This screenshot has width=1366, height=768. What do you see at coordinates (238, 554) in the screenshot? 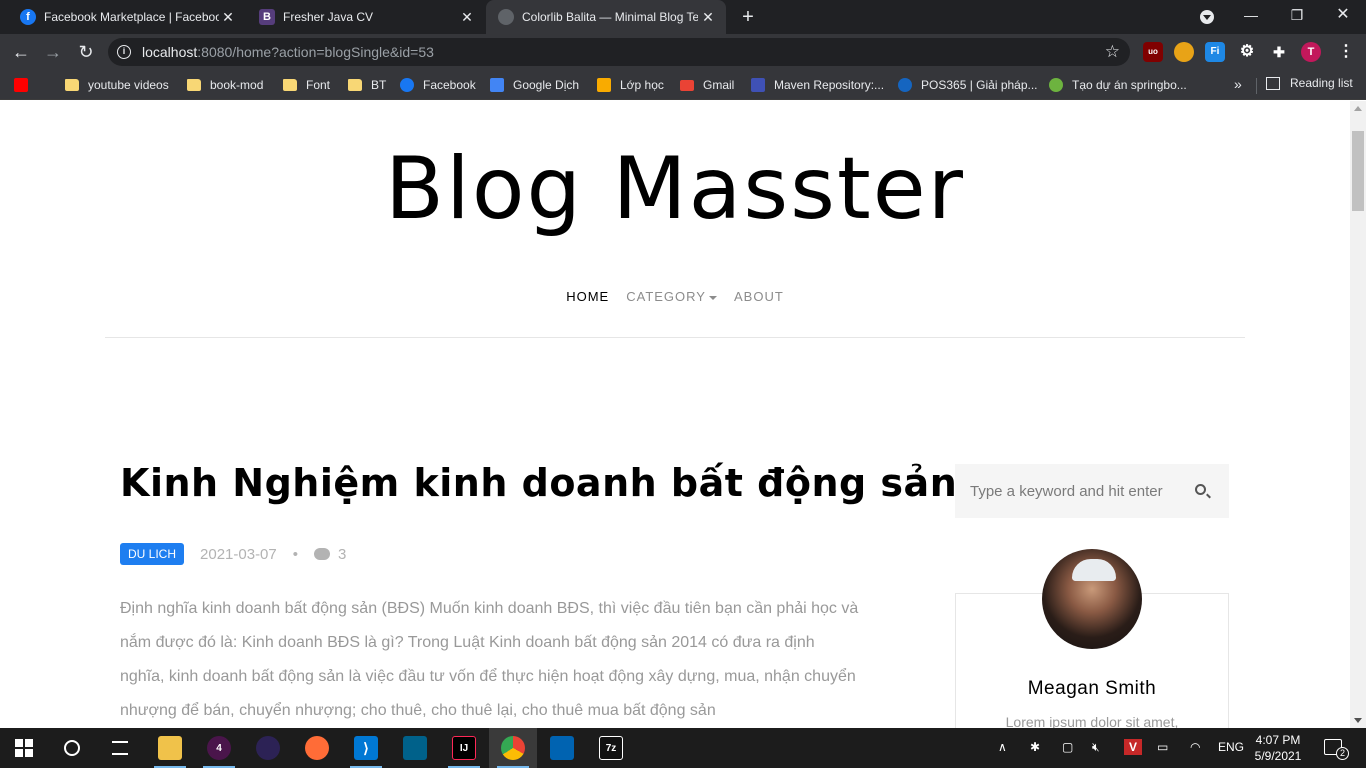
I see `post-date: 2021-03-07` at bounding box center [238, 554].